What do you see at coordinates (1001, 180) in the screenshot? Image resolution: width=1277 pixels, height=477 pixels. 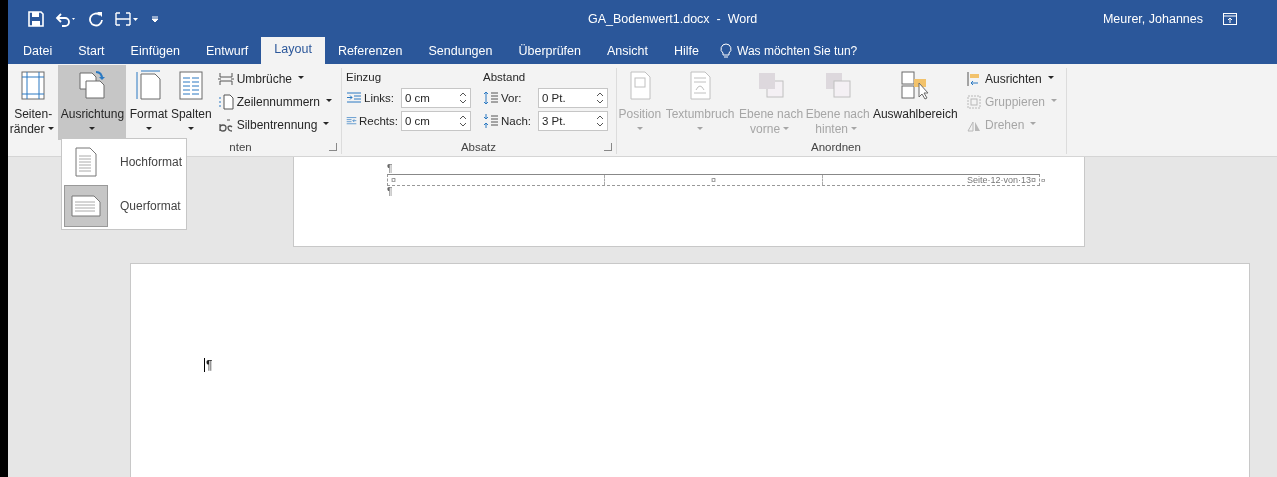 I see `table-cell-text: Seite·12·von·13¤` at bounding box center [1001, 180].